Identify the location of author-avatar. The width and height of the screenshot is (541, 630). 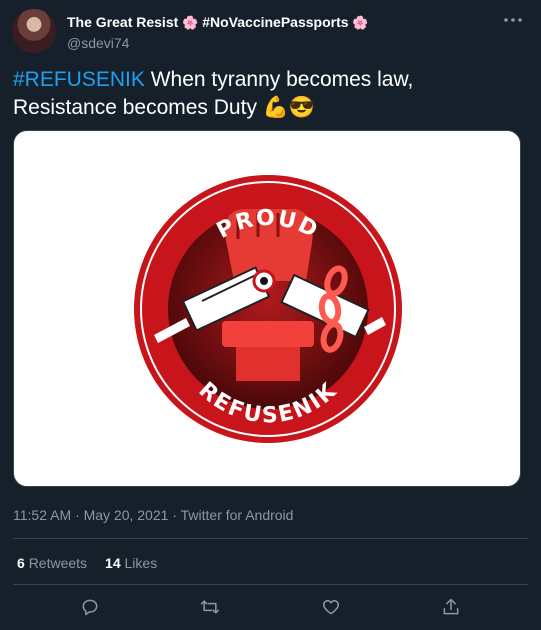
(34, 31).